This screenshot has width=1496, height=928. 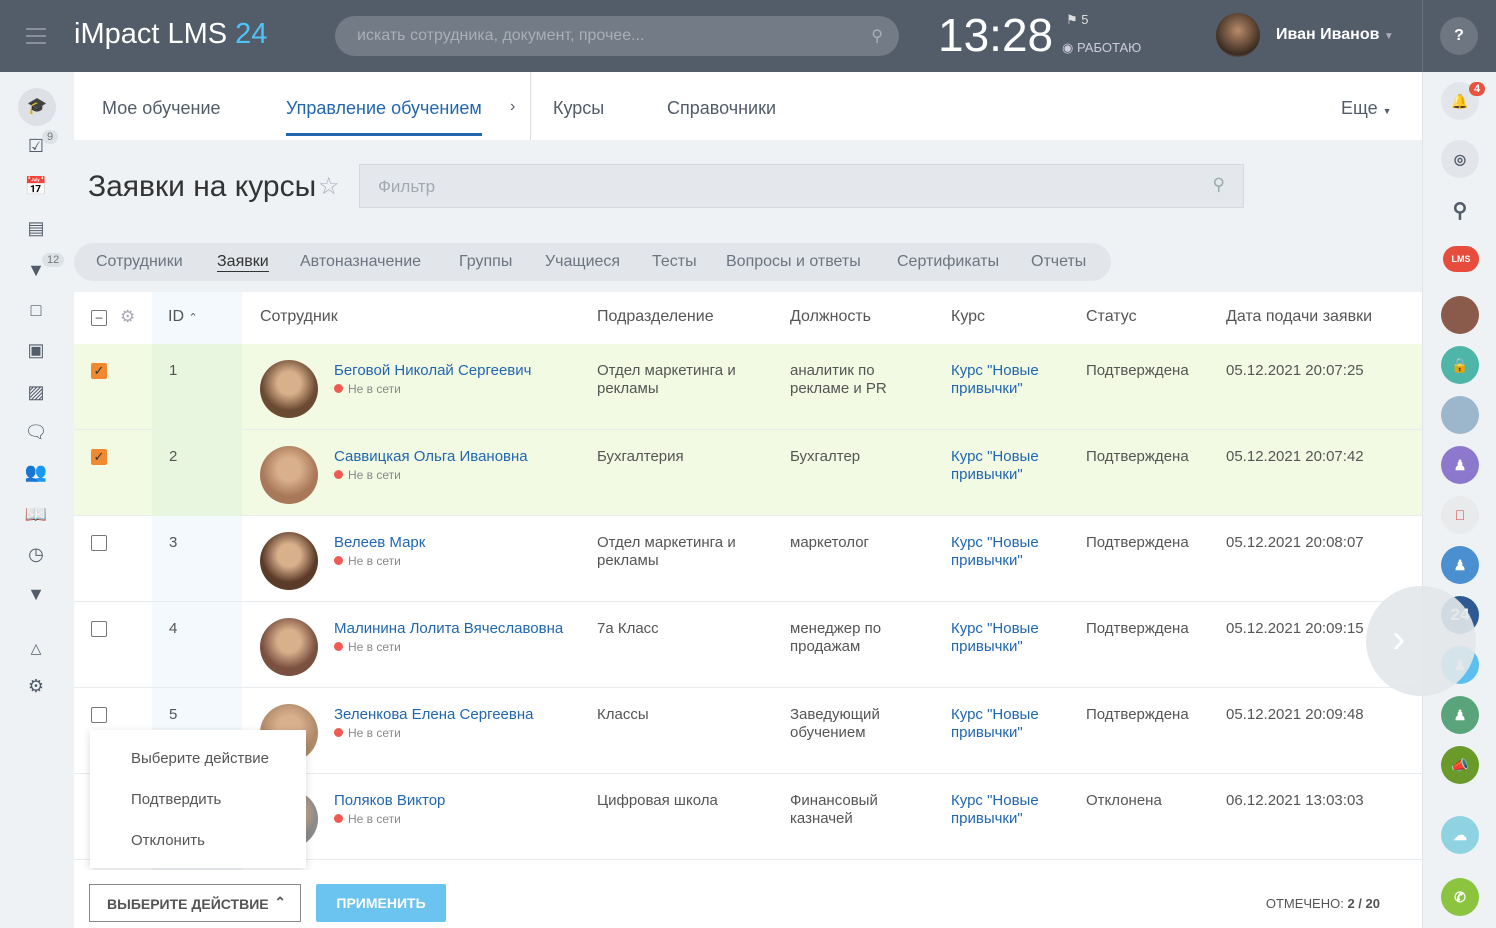 I want to click on window-icon: □, so click(x=36, y=312).